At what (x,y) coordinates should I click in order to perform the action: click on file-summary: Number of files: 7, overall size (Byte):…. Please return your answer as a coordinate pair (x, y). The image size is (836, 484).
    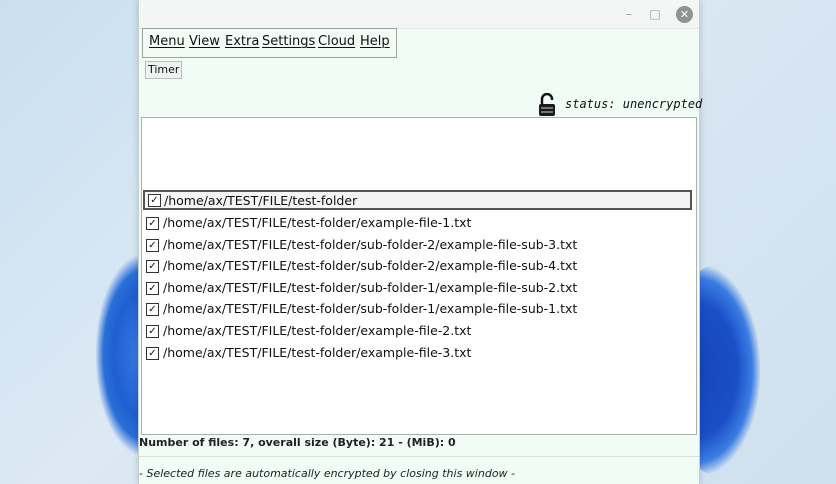
    Looking at the image, I should click on (297, 442).